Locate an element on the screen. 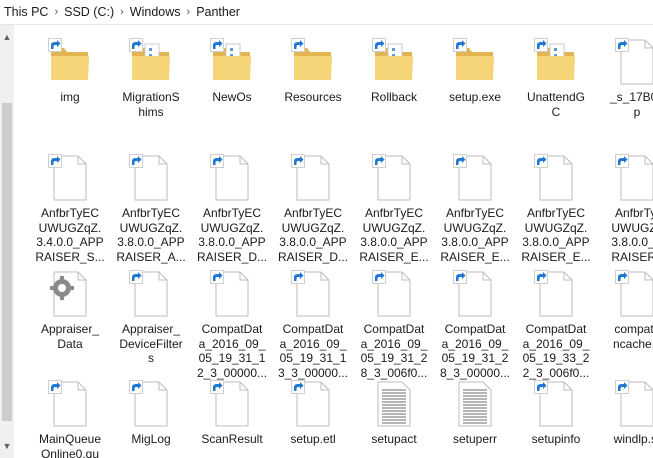 The width and height of the screenshot is (653, 458). text-file-icon is located at coordinates (394, 404).